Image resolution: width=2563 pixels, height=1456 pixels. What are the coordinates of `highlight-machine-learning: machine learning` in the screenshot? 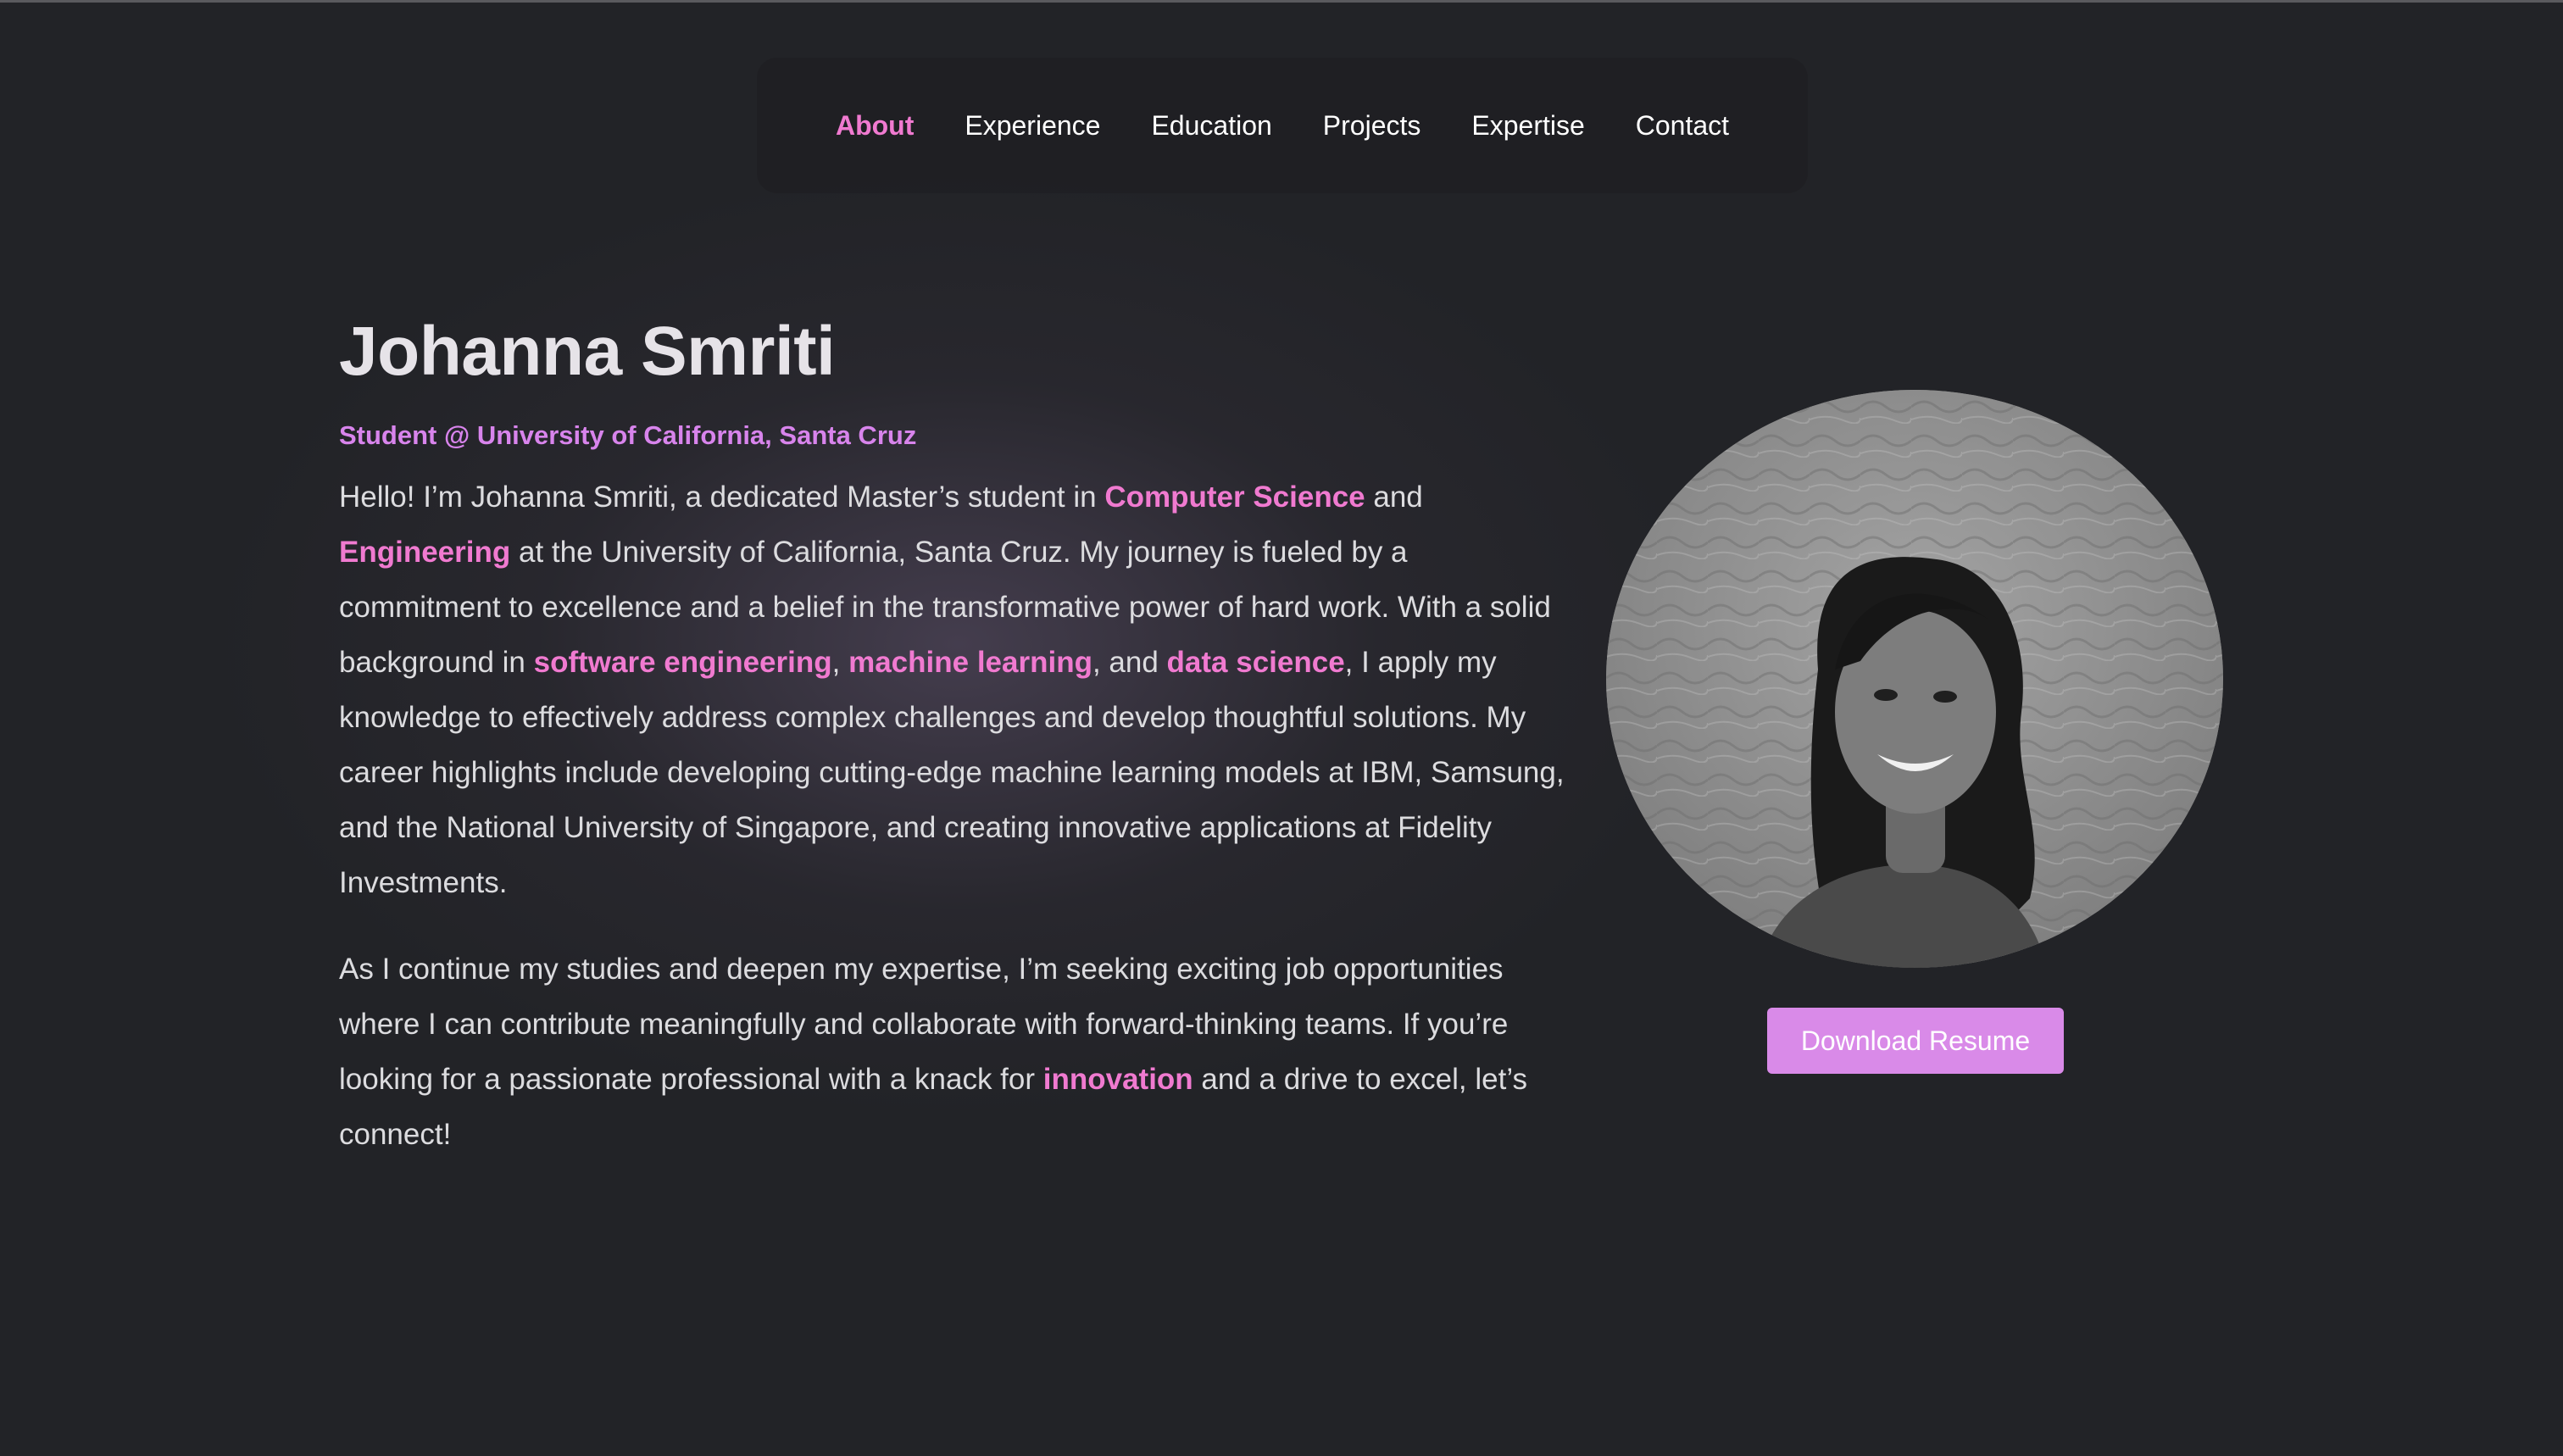 It's located at (970, 662).